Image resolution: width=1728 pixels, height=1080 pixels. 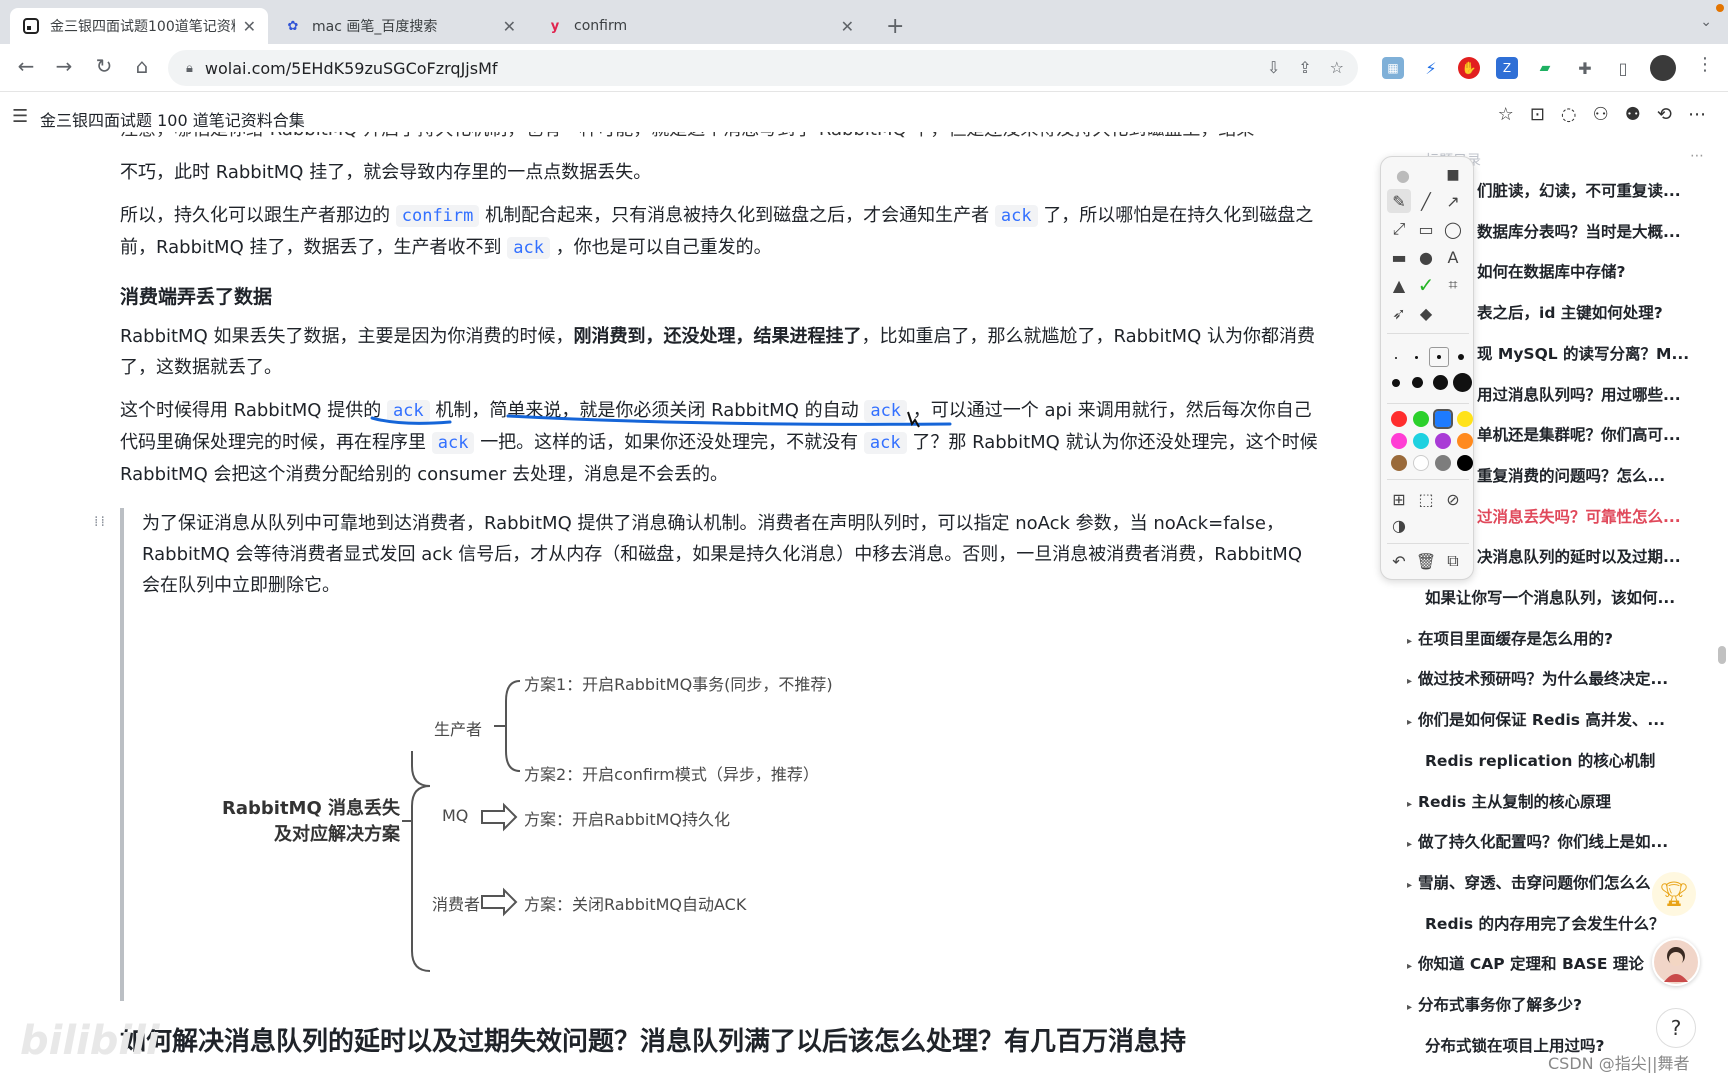 What do you see at coordinates (1663, 68) in the screenshot?
I see `profile-avatar` at bounding box center [1663, 68].